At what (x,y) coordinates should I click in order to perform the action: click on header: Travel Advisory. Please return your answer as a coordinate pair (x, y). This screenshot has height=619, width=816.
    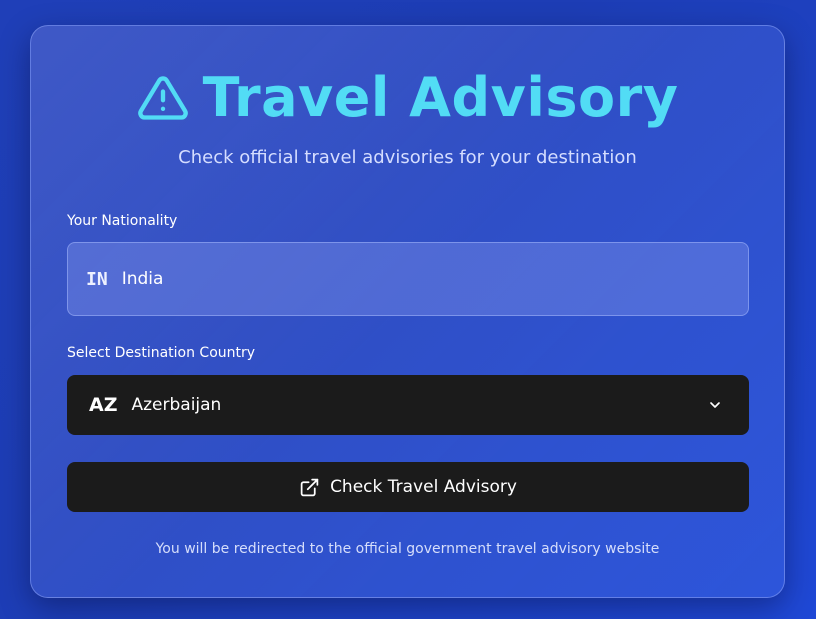
    Looking at the image, I should click on (407, 97).